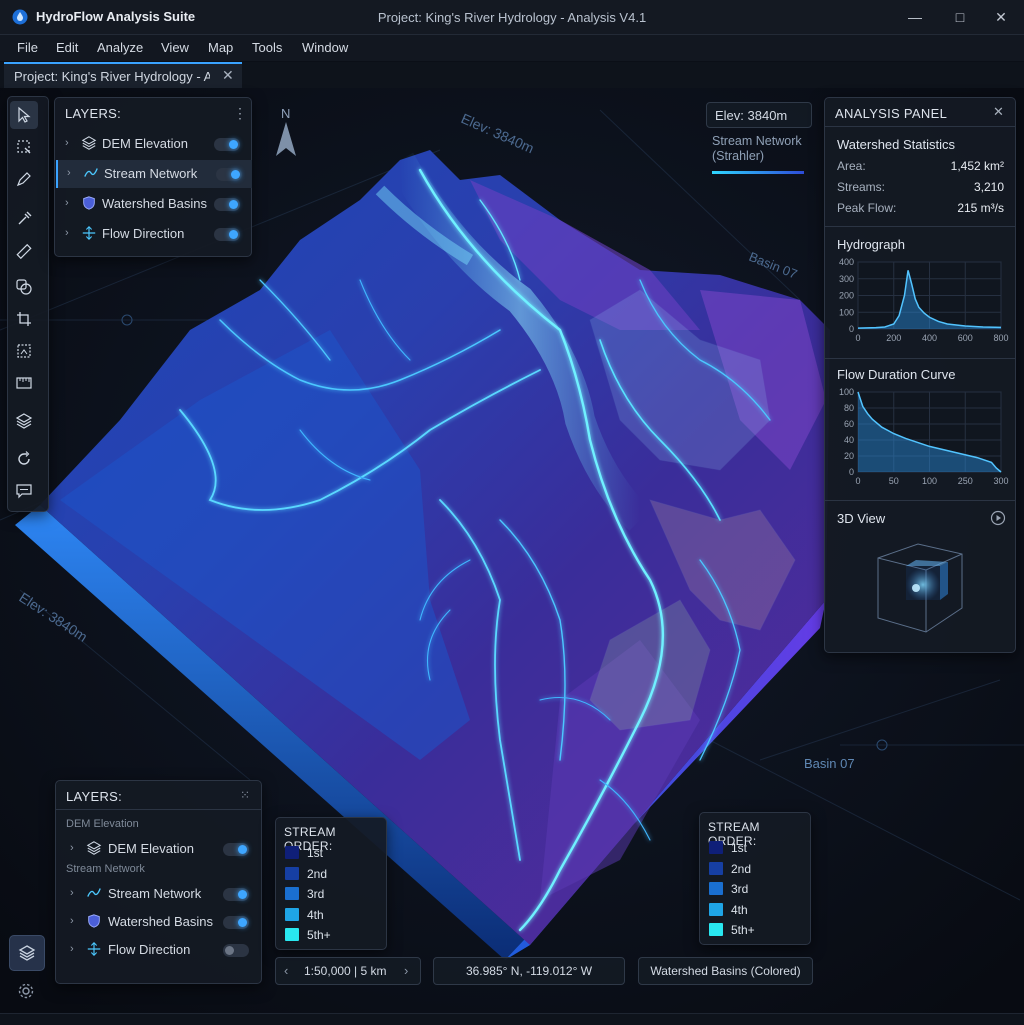 The width and height of the screenshot is (1024, 1025). What do you see at coordinates (240, 113) in the screenshot?
I see `panel-menu-icon: ⋮` at bounding box center [240, 113].